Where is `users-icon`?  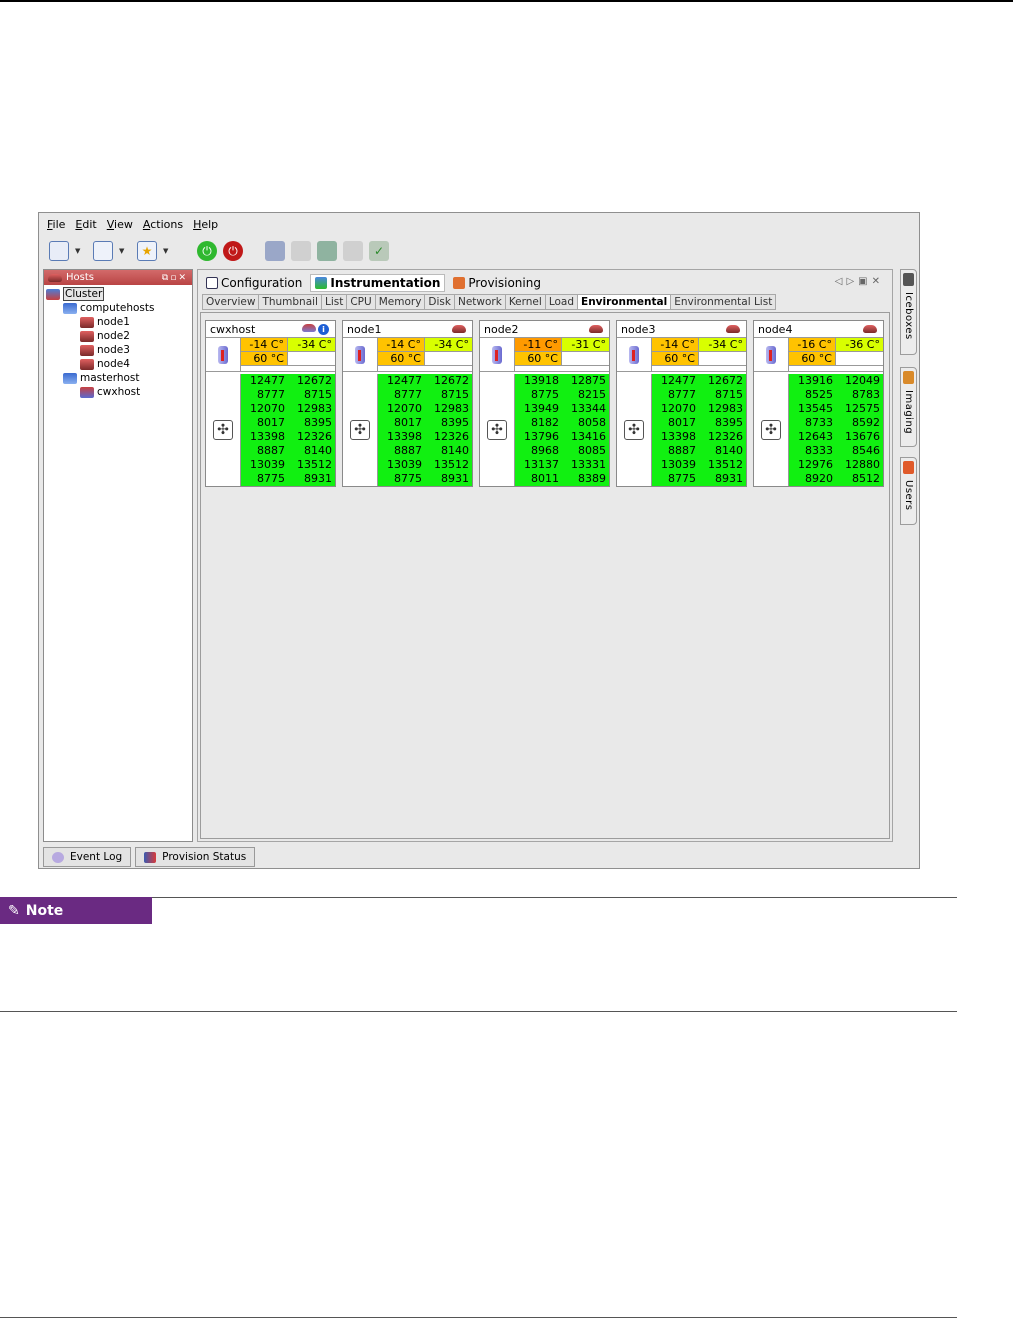
users-icon is located at coordinates (908, 467).